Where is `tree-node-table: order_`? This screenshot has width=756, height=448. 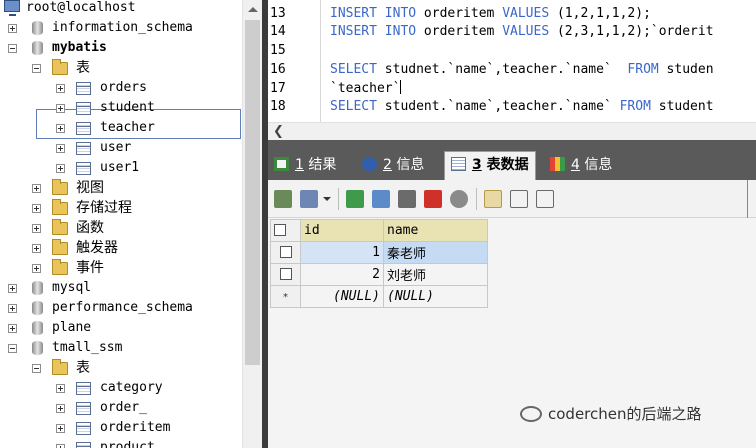
tree-node-table: order_ is located at coordinates (120, 408).